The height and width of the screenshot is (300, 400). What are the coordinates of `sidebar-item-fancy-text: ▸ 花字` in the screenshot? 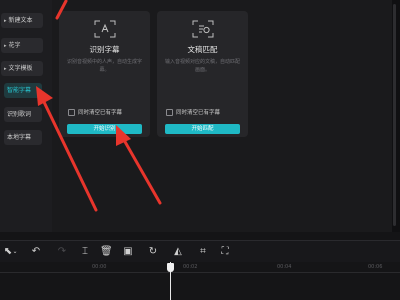 It's located at (22, 45).